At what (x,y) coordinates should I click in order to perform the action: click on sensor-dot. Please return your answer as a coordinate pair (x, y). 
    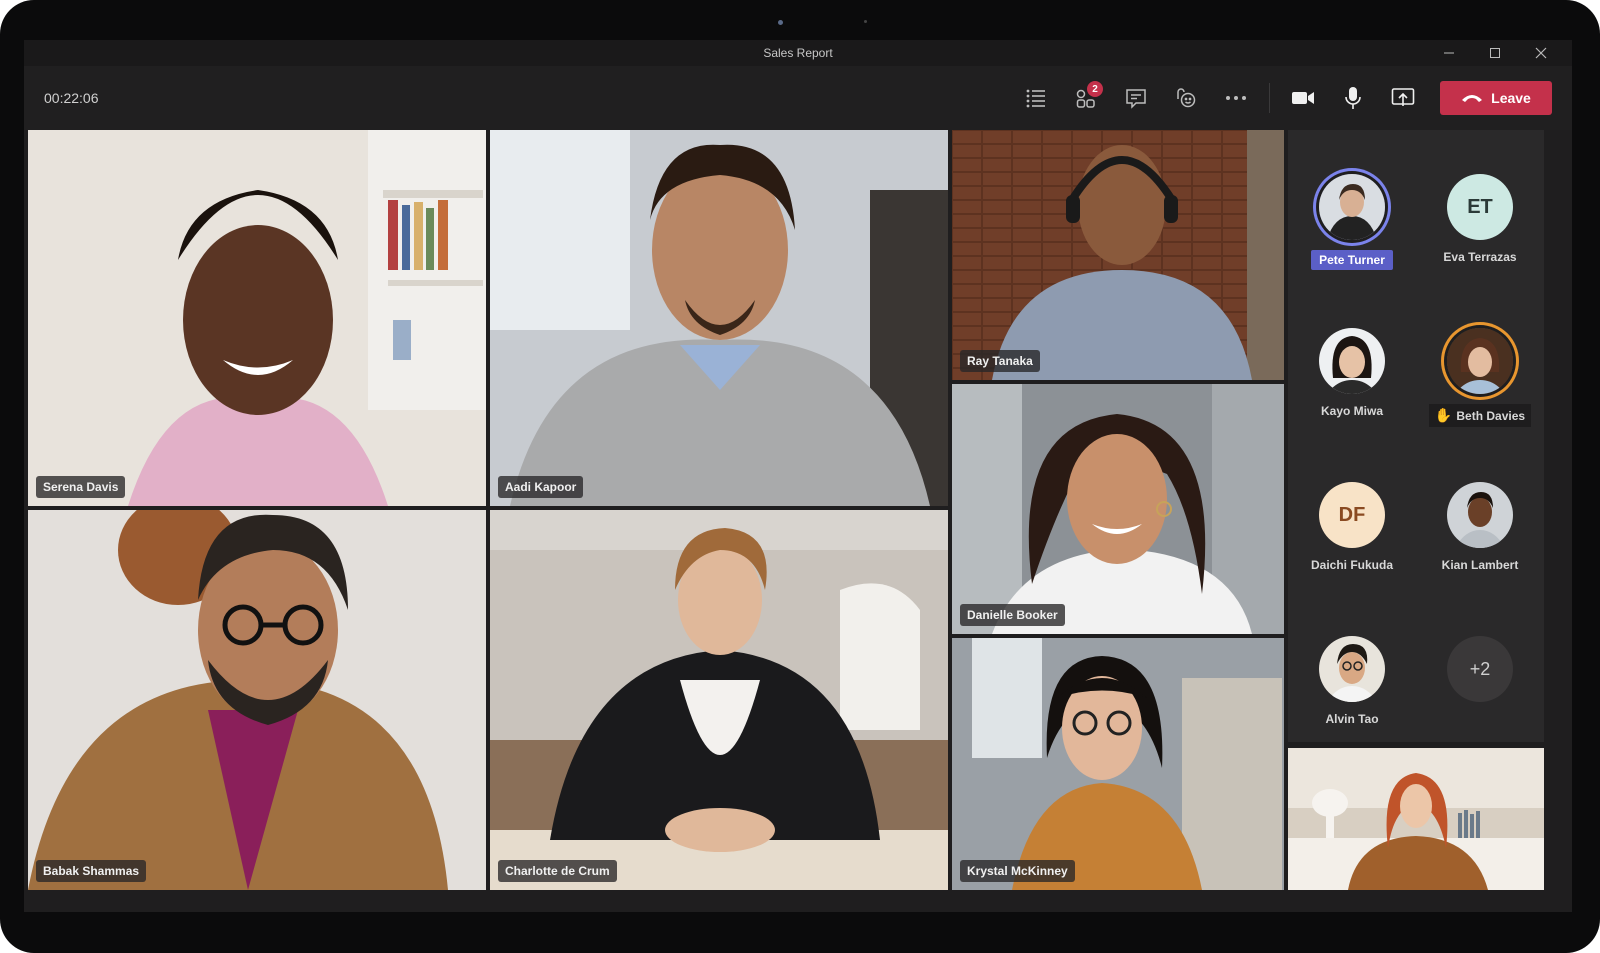
    Looking at the image, I should click on (865, 21).